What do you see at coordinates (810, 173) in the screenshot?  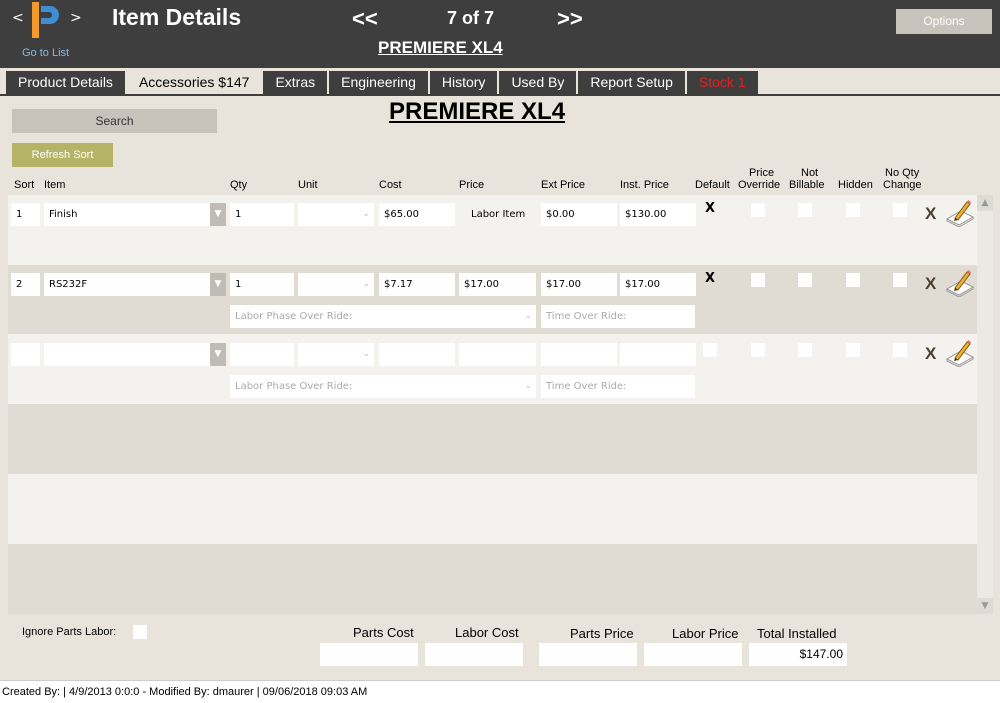 I see `col-not-billable-line1: Not` at bounding box center [810, 173].